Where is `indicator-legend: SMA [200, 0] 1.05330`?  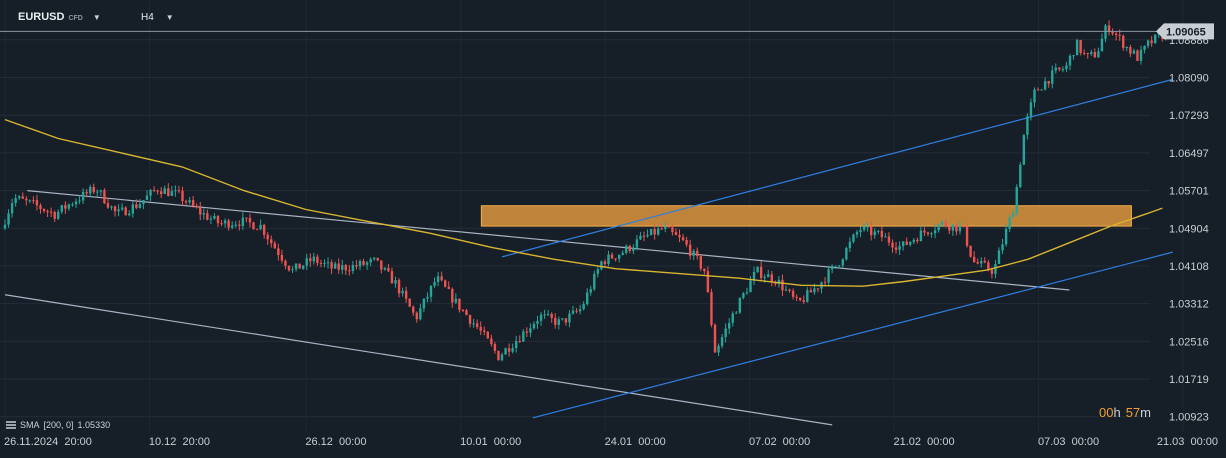 indicator-legend: SMA [200, 0] 1.05330 is located at coordinates (58, 425).